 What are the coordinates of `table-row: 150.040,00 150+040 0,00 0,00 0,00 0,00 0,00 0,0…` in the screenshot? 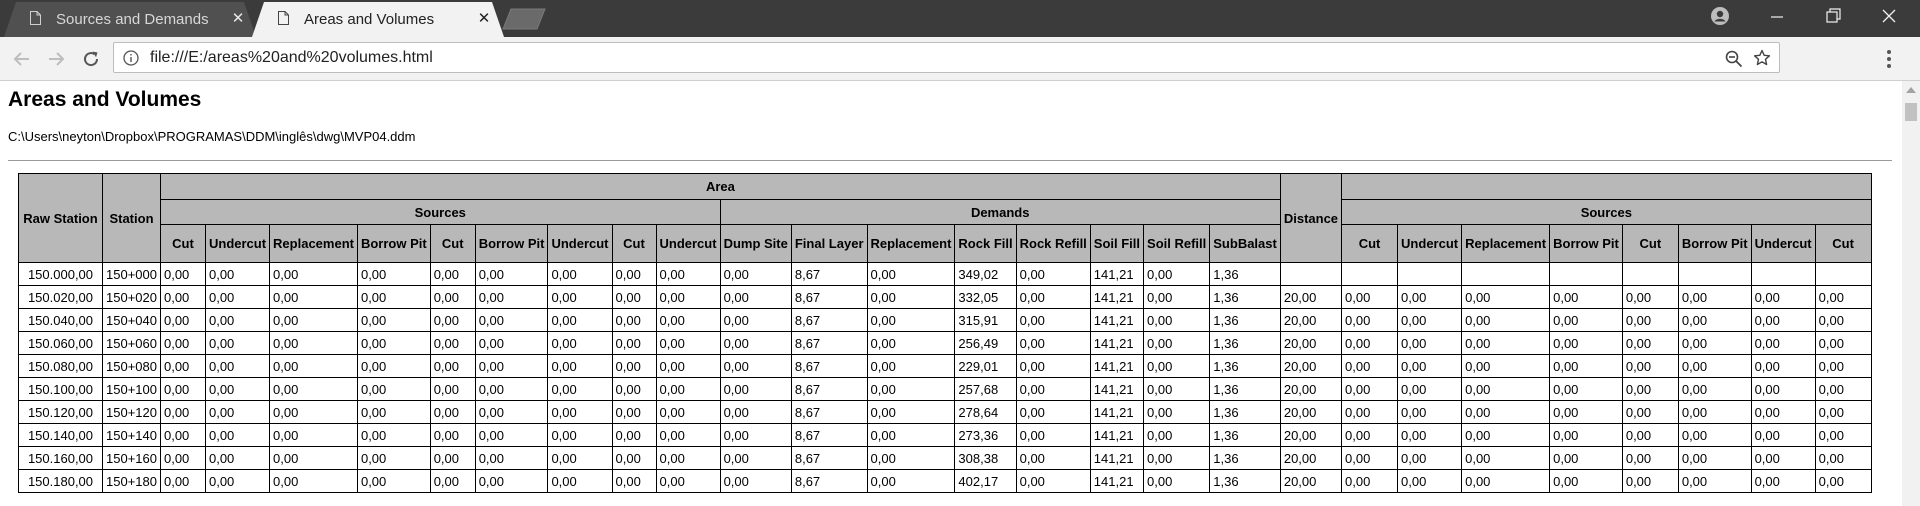 It's located at (945, 320).